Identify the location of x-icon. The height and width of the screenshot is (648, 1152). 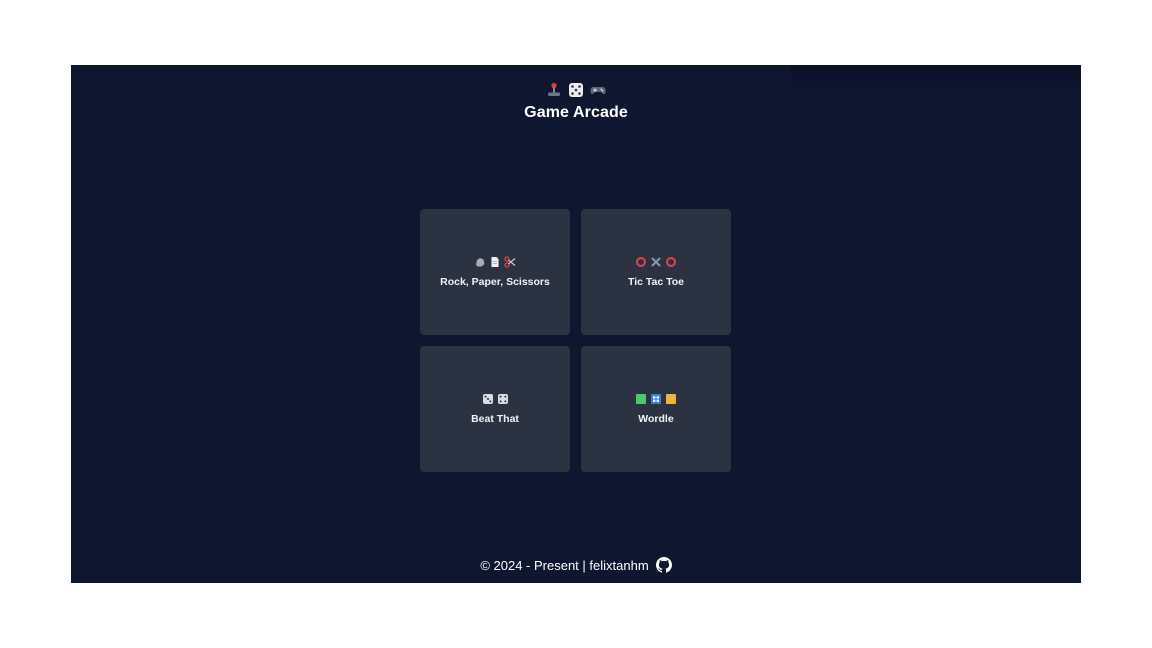
(656, 264).